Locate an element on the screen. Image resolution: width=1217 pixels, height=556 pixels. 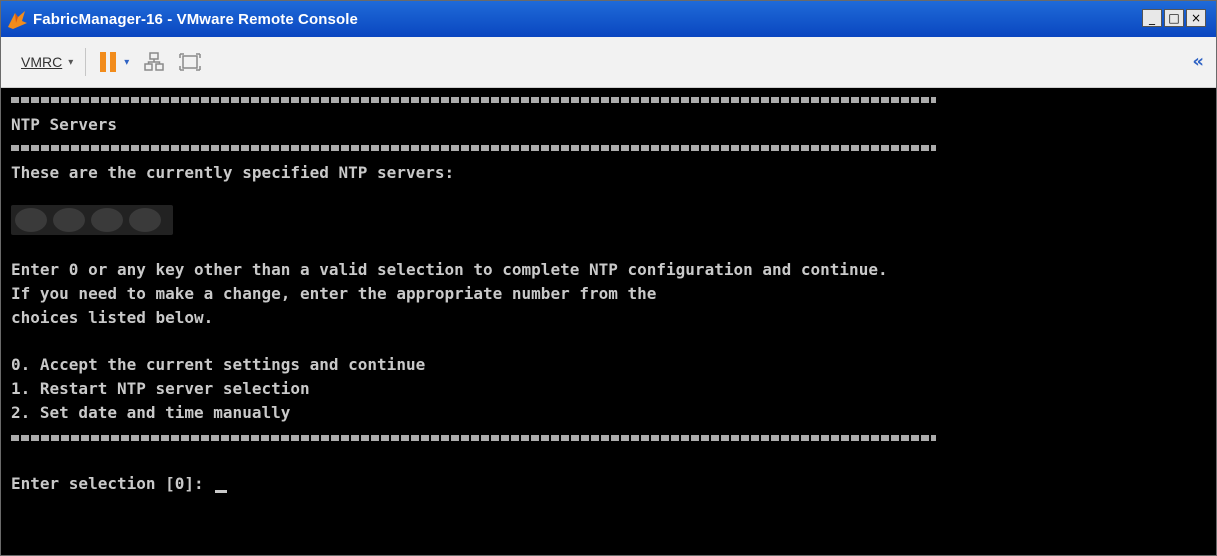
toolbar-divider is located at coordinates (86, 62).